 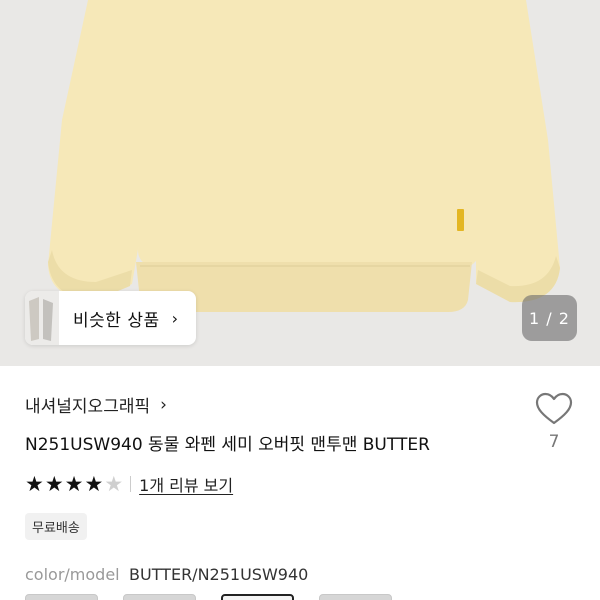 I want to click on rating-row: ★ ★ ★ ★ ★ 1개 리뷰 보기, so click(x=129, y=484).